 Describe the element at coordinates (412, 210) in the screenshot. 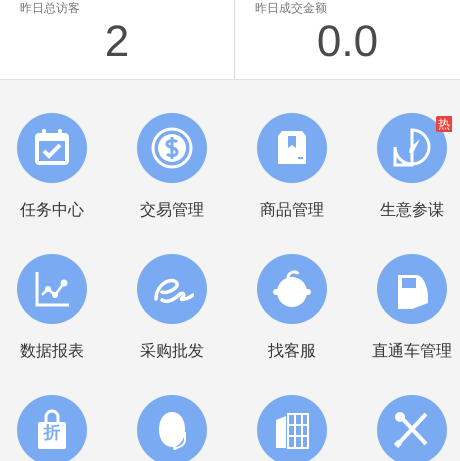

I see `menu-label: 生意参谋` at that location.